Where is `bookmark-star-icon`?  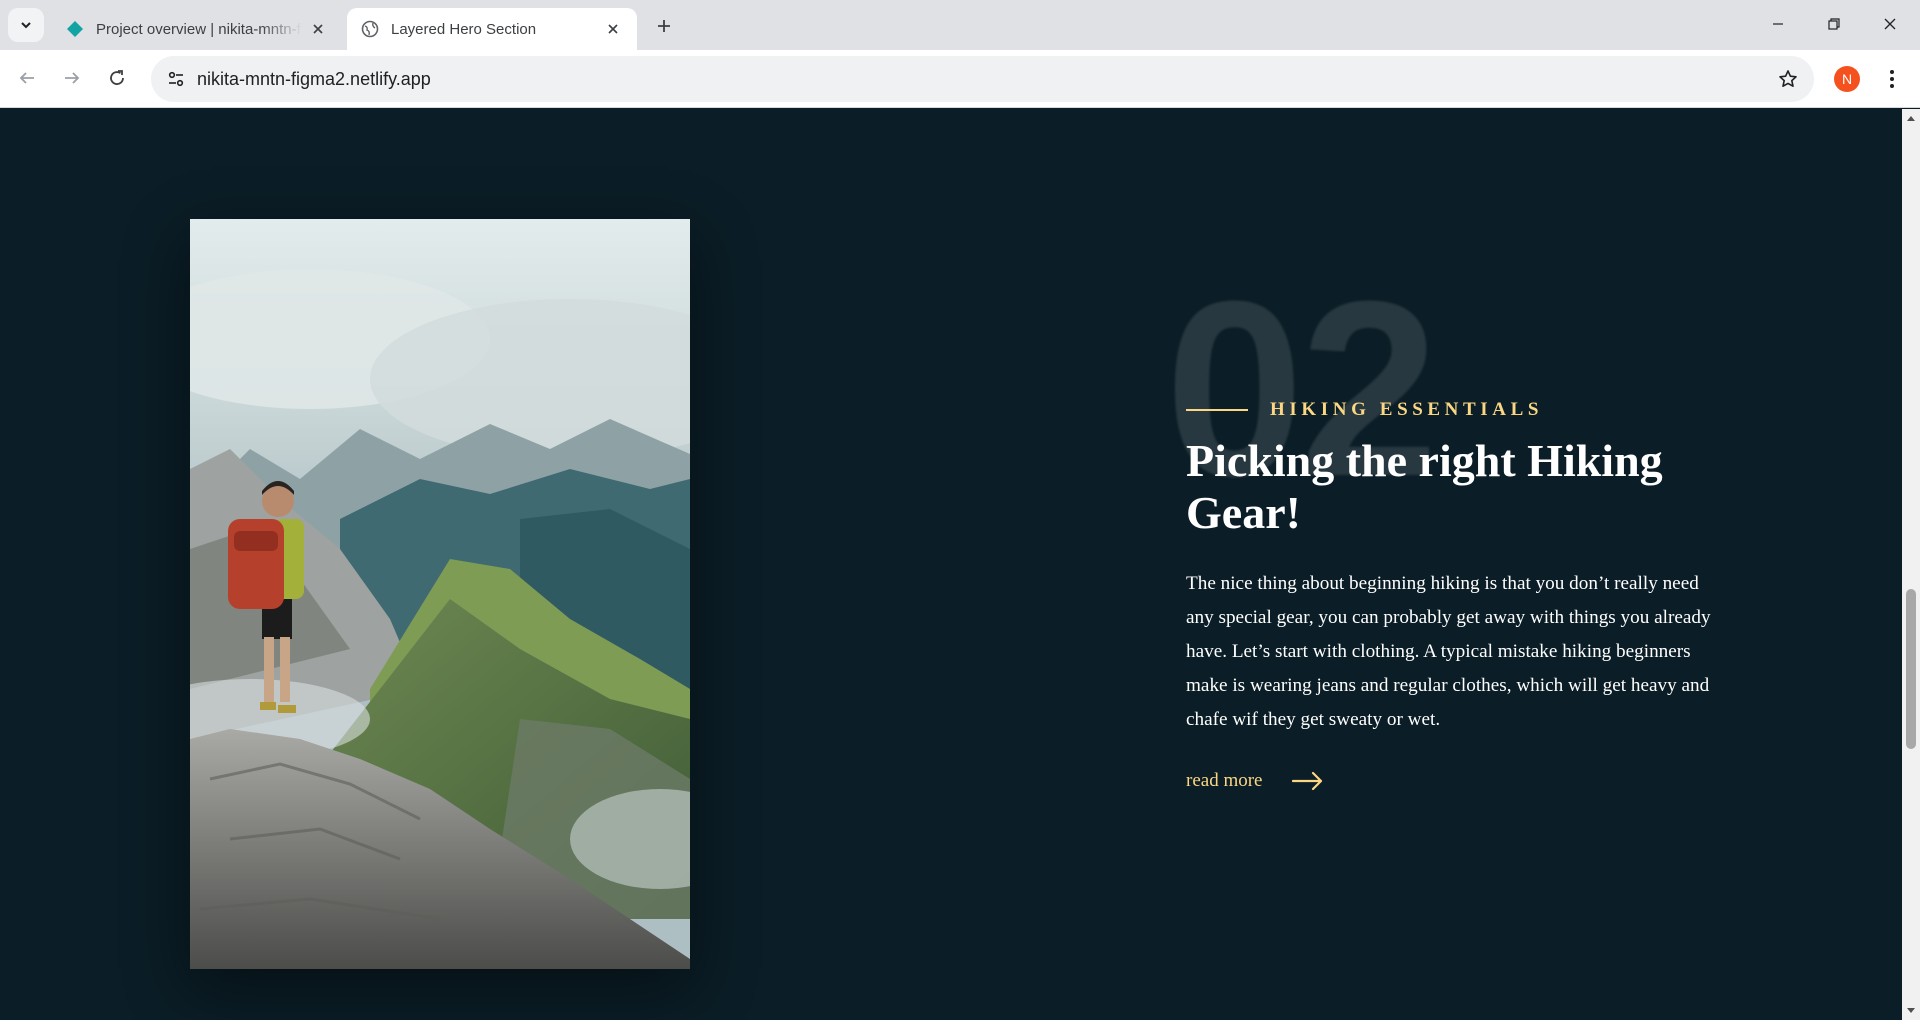
bookmark-star-icon is located at coordinates (1788, 79).